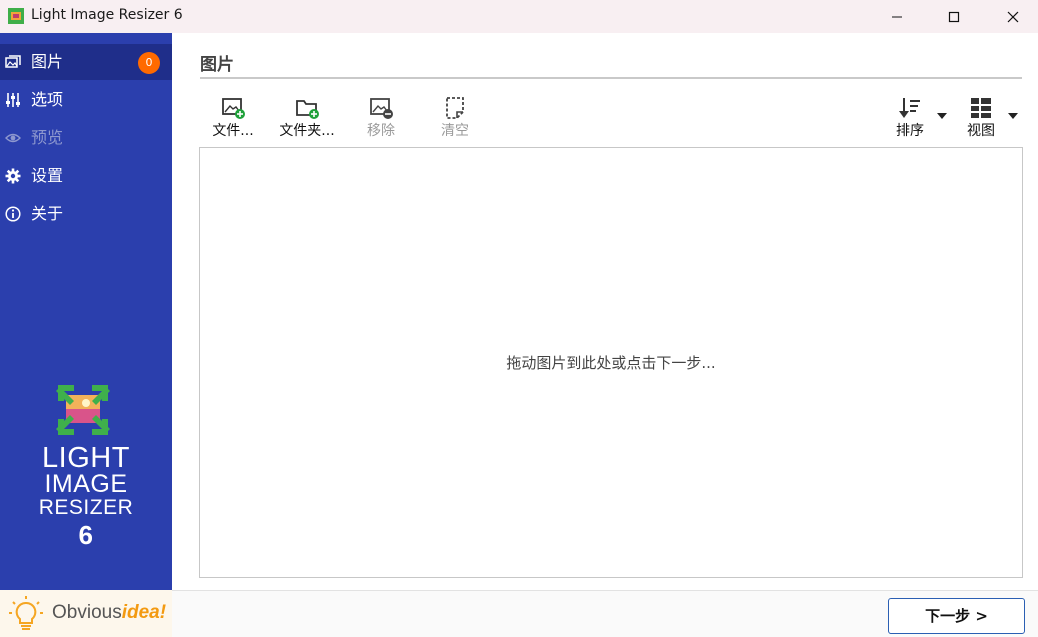 This screenshot has width=1038, height=637. Describe the element at coordinates (1013, 116) in the screenshot. I see `view-dropdown-icon` at that location.